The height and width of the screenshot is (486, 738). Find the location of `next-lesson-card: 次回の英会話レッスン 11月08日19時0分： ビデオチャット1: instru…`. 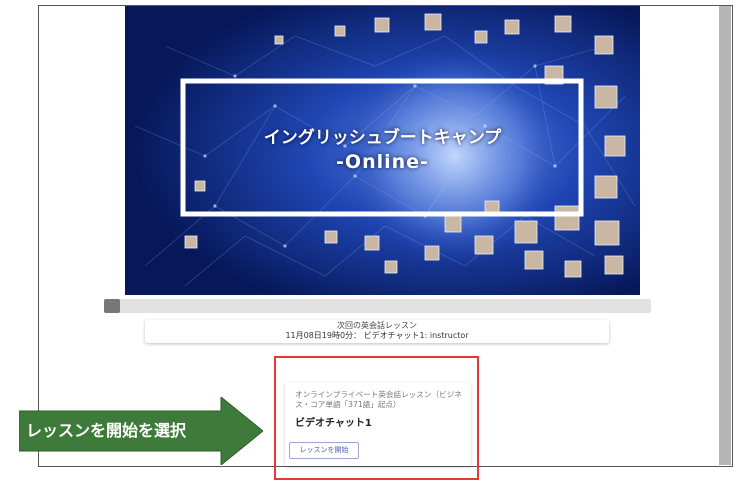

next-lesson-card: 次回の英会話レッスン 11月08日19時0分： ビデオチャット1: instru… is located at coordinates (377, 331).